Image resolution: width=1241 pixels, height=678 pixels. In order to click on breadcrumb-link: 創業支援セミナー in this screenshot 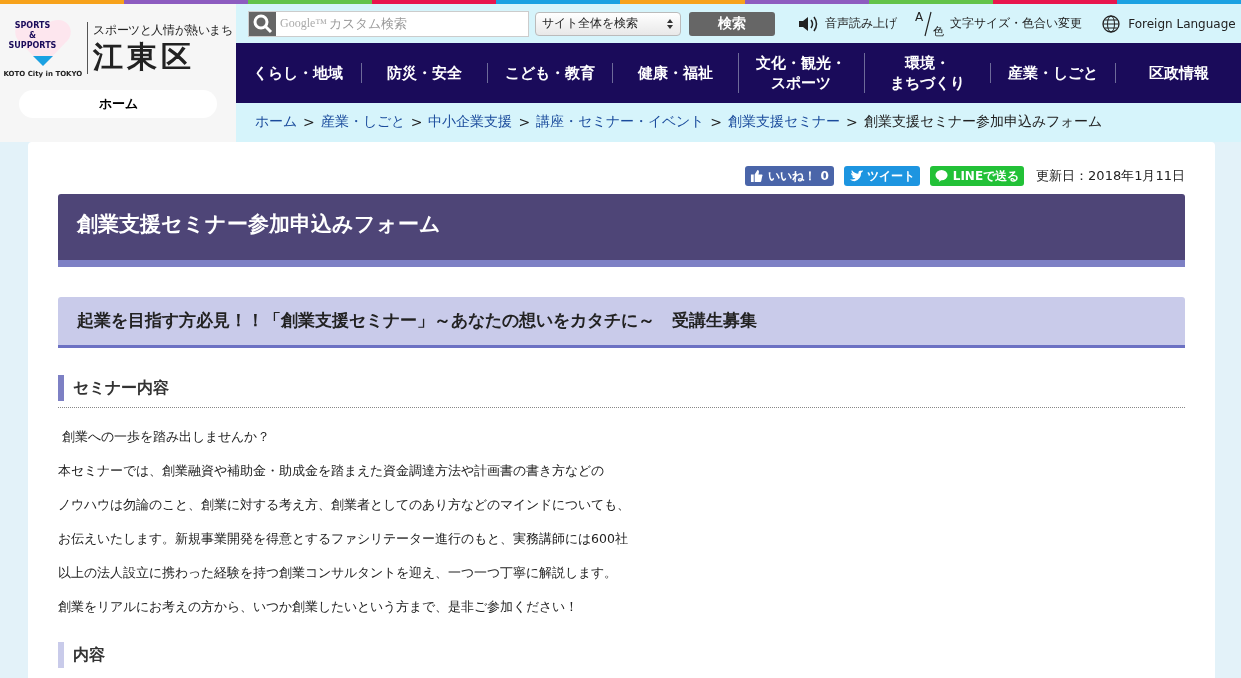, I will do `click(783, 121)`.